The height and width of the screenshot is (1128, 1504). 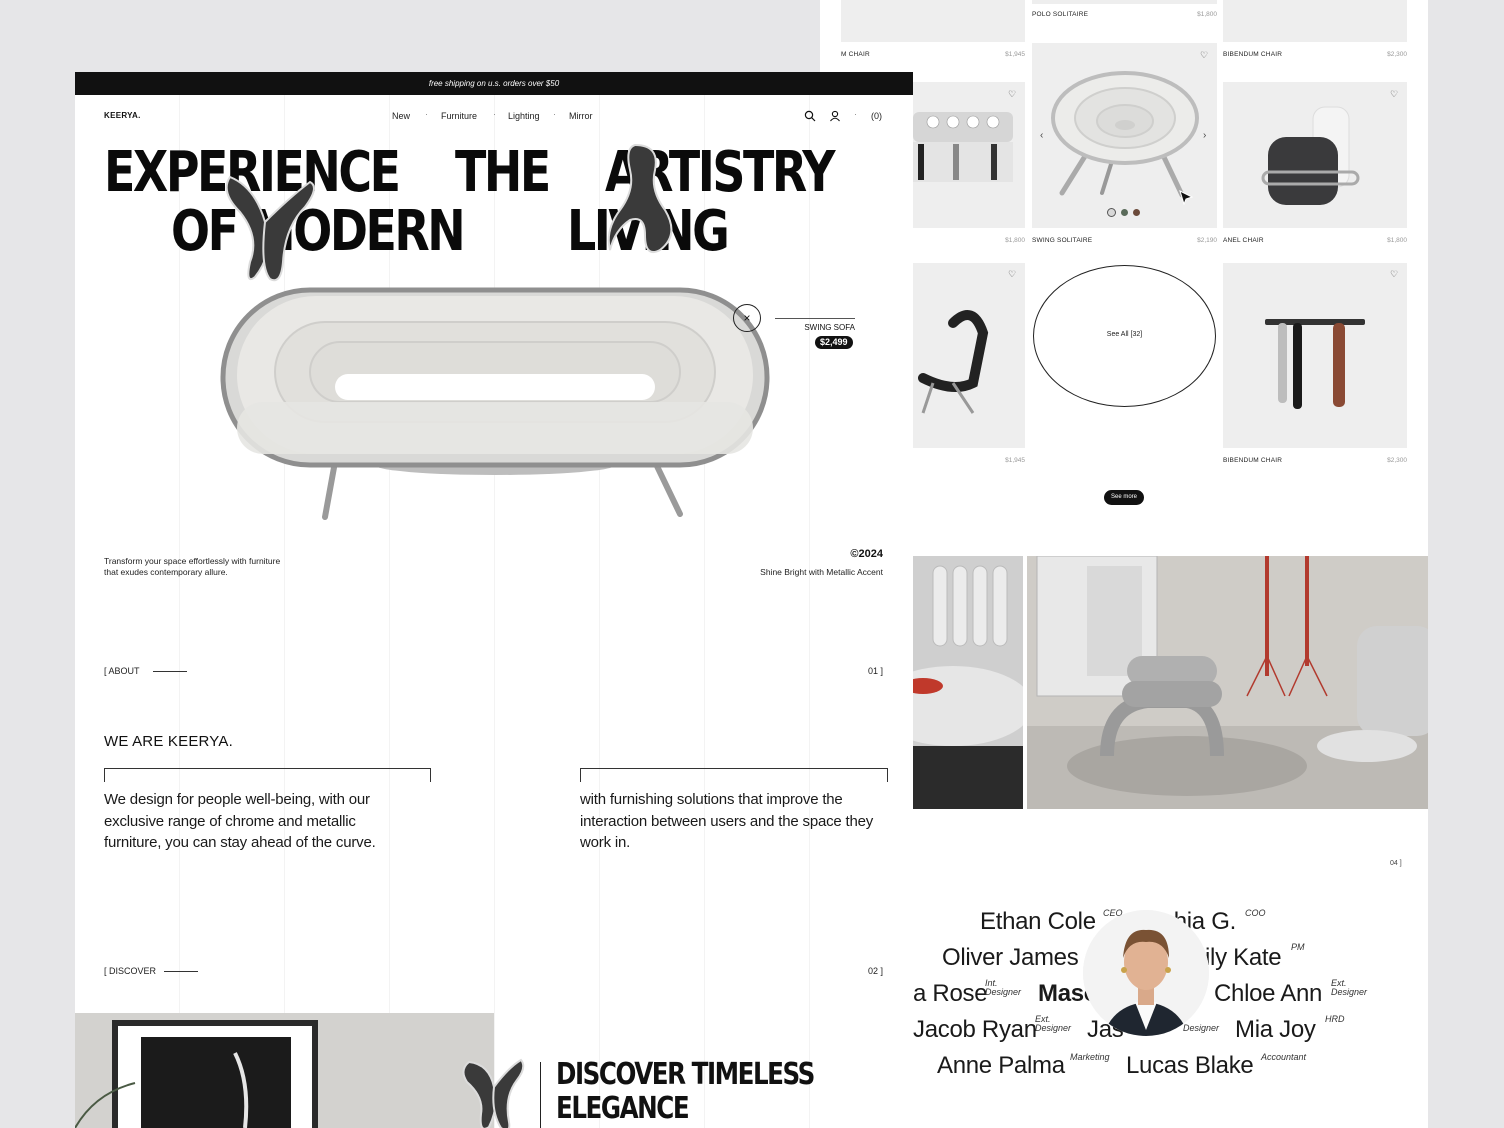 I want to click on anel-chair-image, so click(x=1310, y=155).